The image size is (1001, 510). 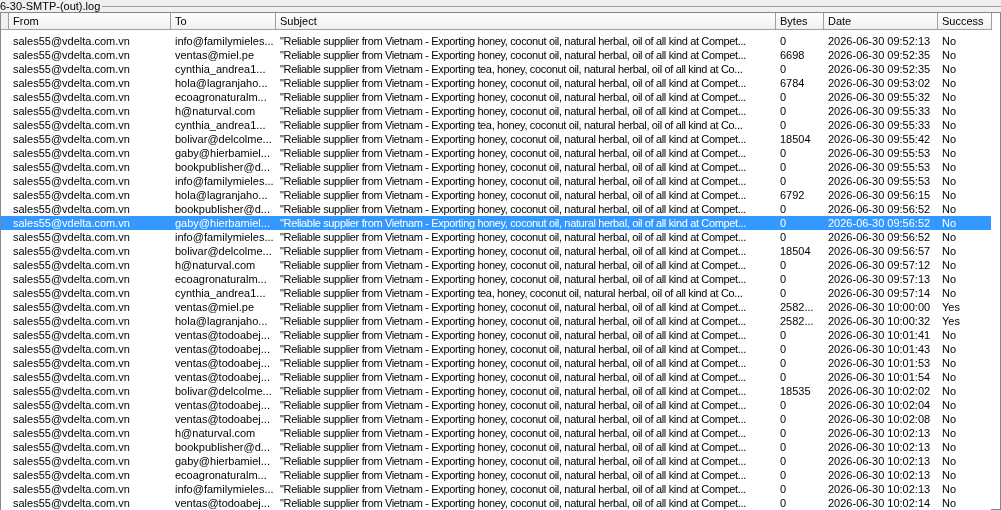 What do you see at coordinates (879, 41) in the screenshot?
I see `table-cell: 2026-06-30 09:52:13` at bounding box center [879, 41].